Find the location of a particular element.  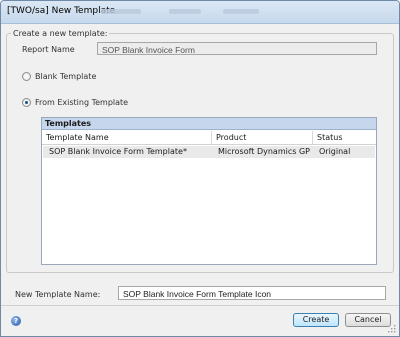

from-existing-template-label: From Existing Template is located at coordinates (81, 102).